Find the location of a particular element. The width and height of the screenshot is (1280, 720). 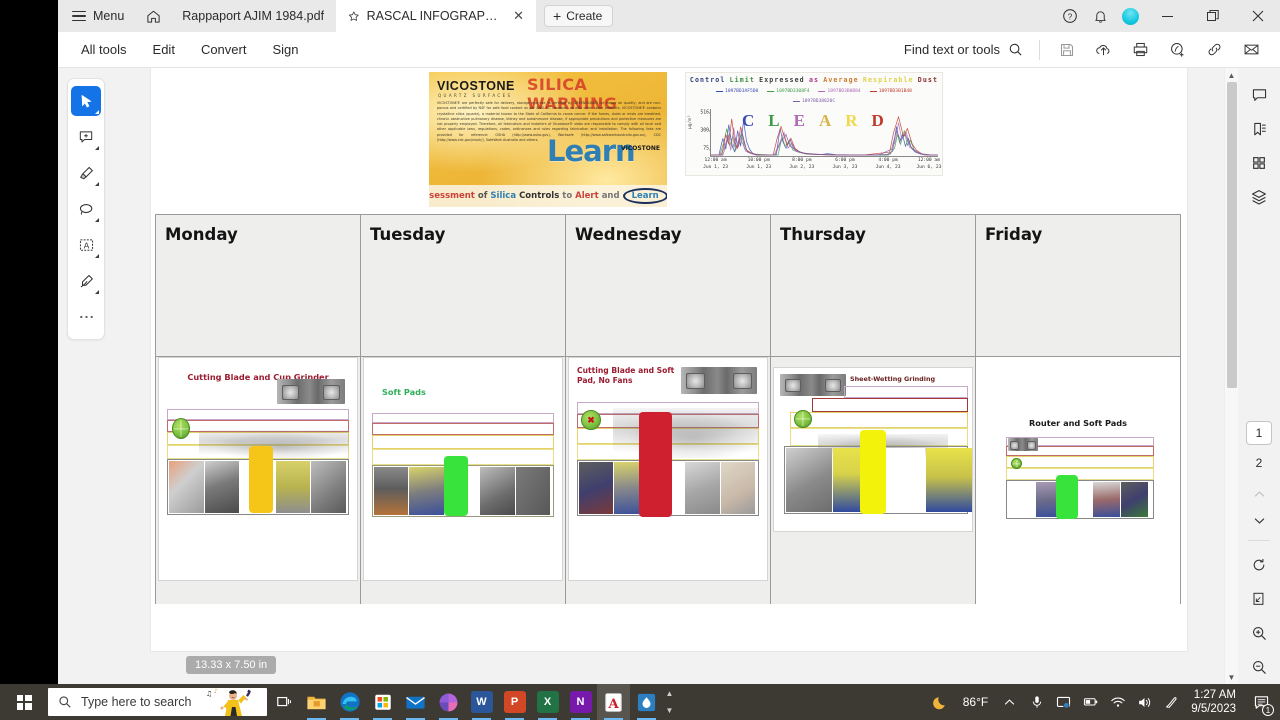

email-button is located at coordinates (1251, 50).